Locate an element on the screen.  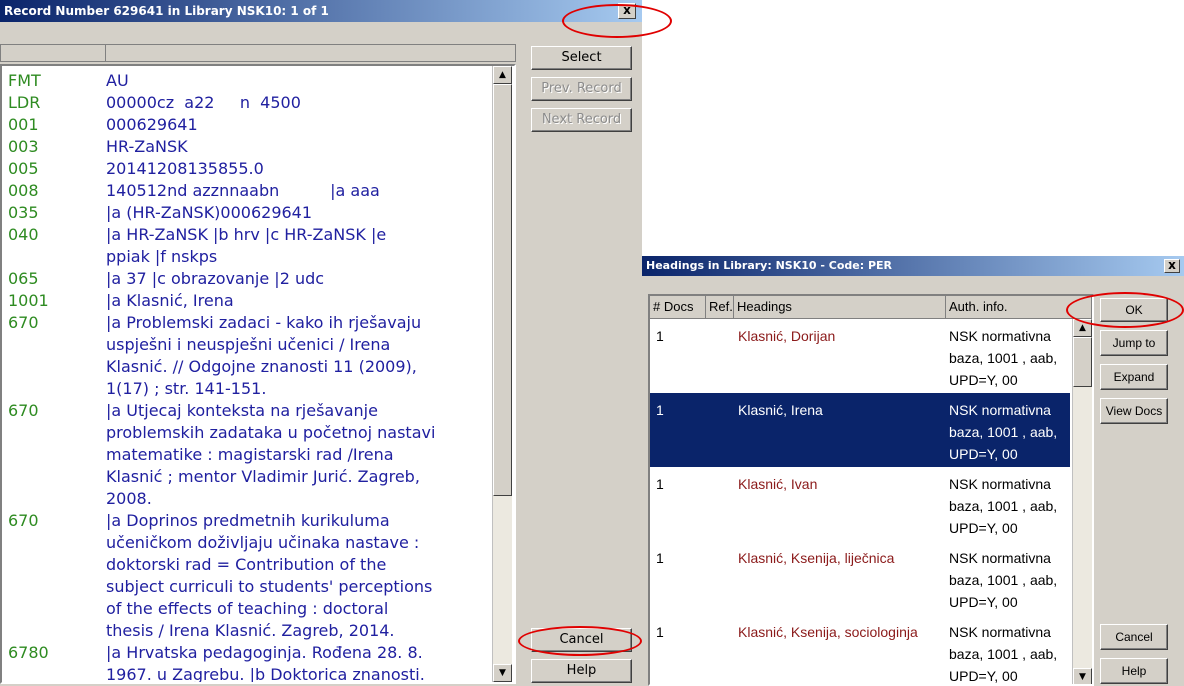
expand-button: Expand is located at coordinates (1134, 377).